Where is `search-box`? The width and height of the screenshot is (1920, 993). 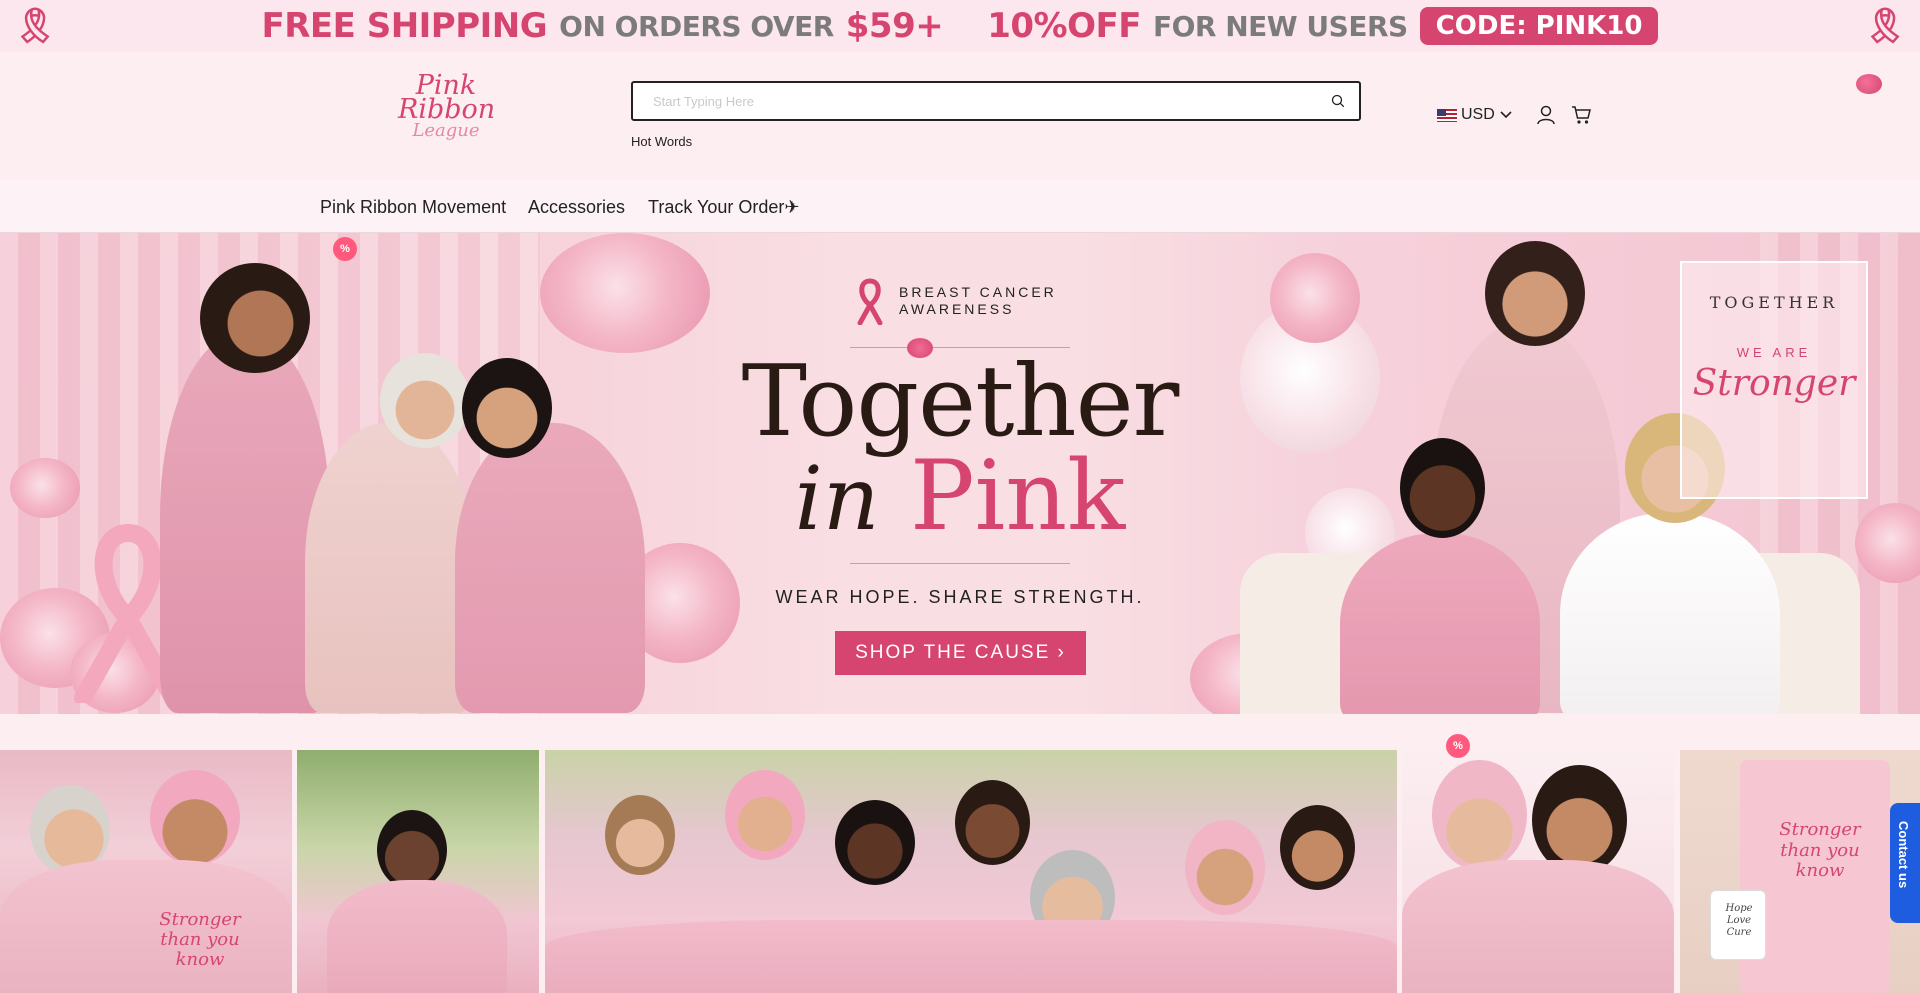
search-box is located at coordinates (996, 101).